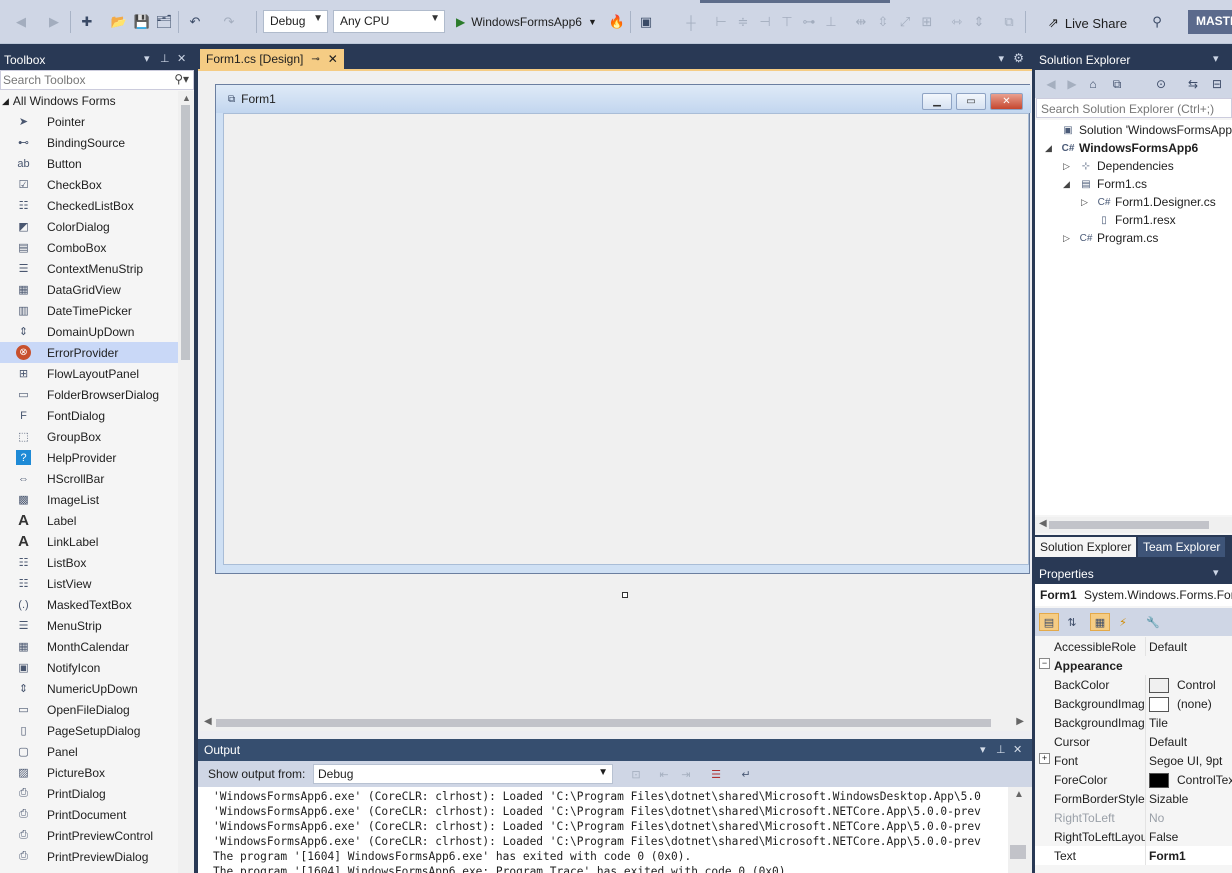 Image resolution: width=1232 pixels, height=873 pixels. I want to click on toolbox-item-maskedtextbox: (.) MaskedTextBox, so click(89, 604).